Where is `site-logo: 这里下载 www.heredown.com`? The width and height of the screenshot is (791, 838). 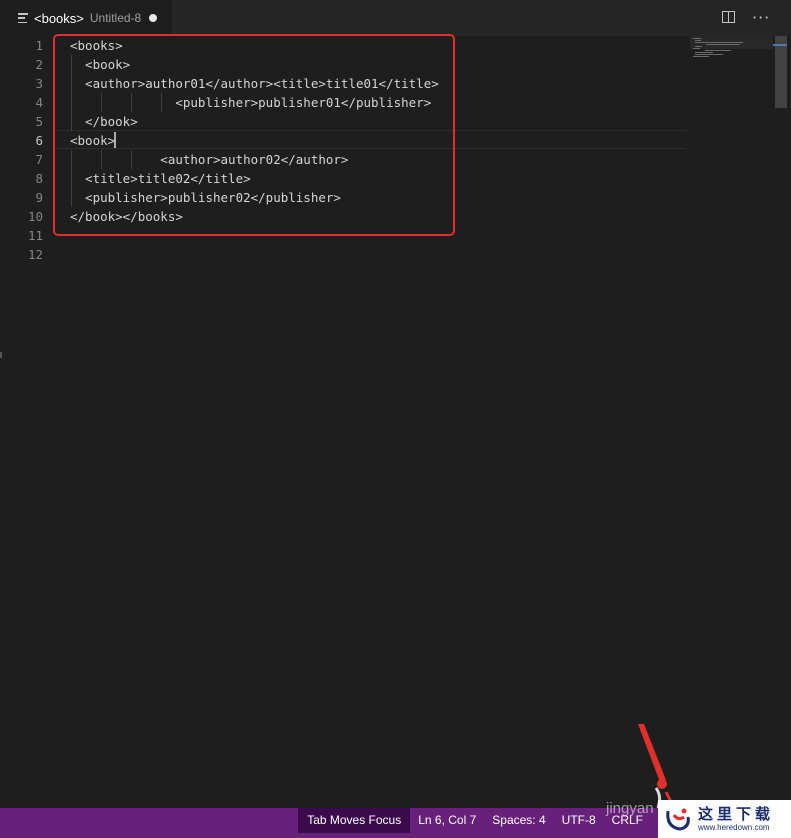 site-logo: 这里下载 www.heredown.com is located at coordinates (724, 819).